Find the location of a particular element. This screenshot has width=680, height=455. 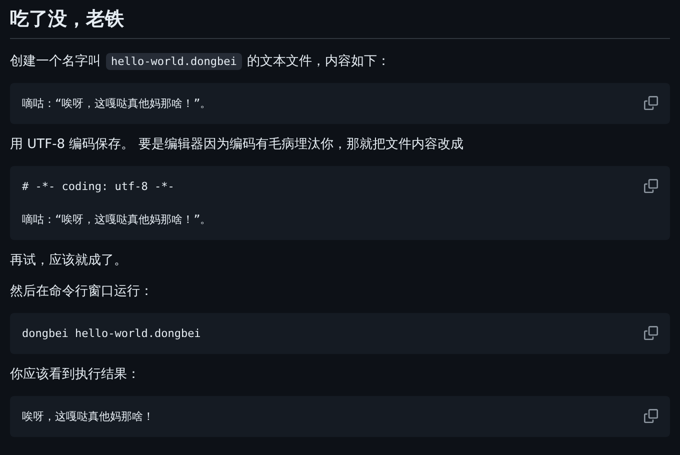

paragraph-text: 再试，应该就成了。 is located at coordinates (68, 260).